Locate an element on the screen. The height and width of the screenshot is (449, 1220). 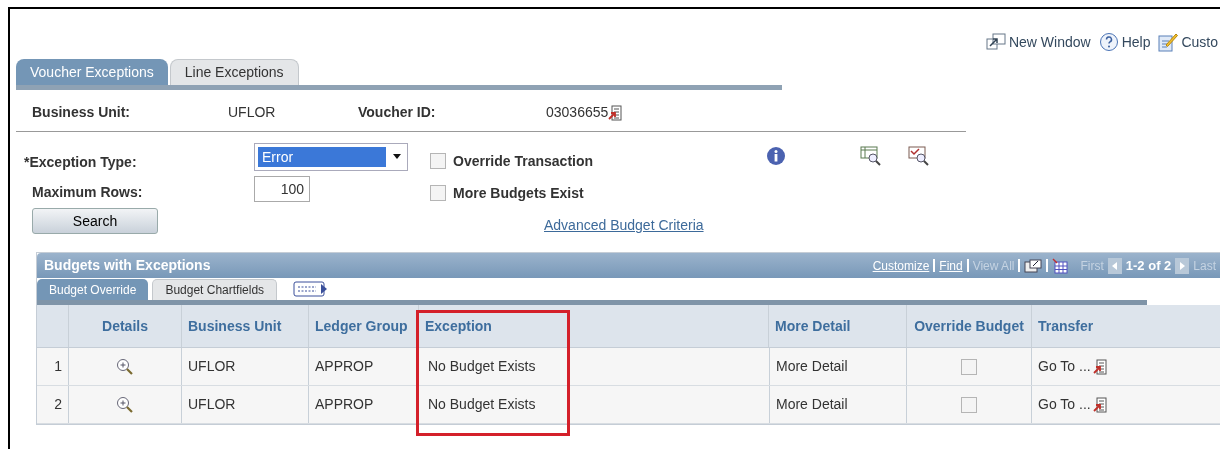
search-button: Search is located at coordinates (95, 221).